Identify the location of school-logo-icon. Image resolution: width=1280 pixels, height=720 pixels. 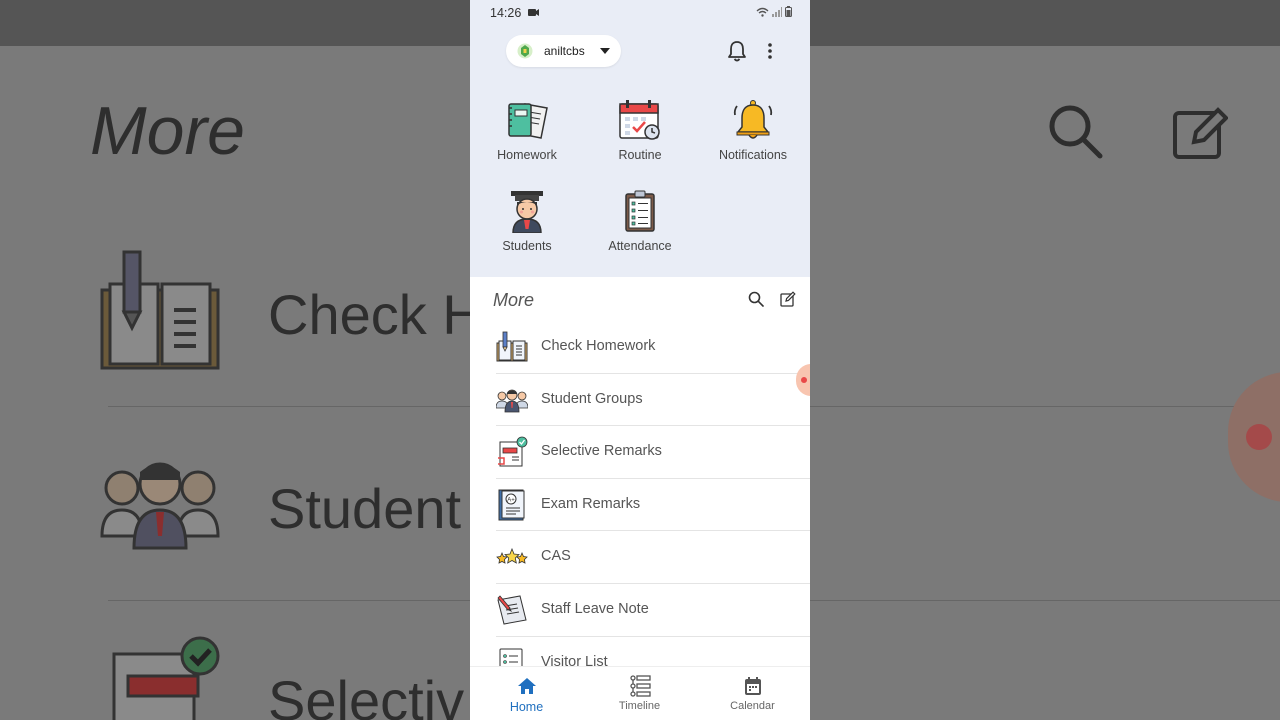
(525, 51).